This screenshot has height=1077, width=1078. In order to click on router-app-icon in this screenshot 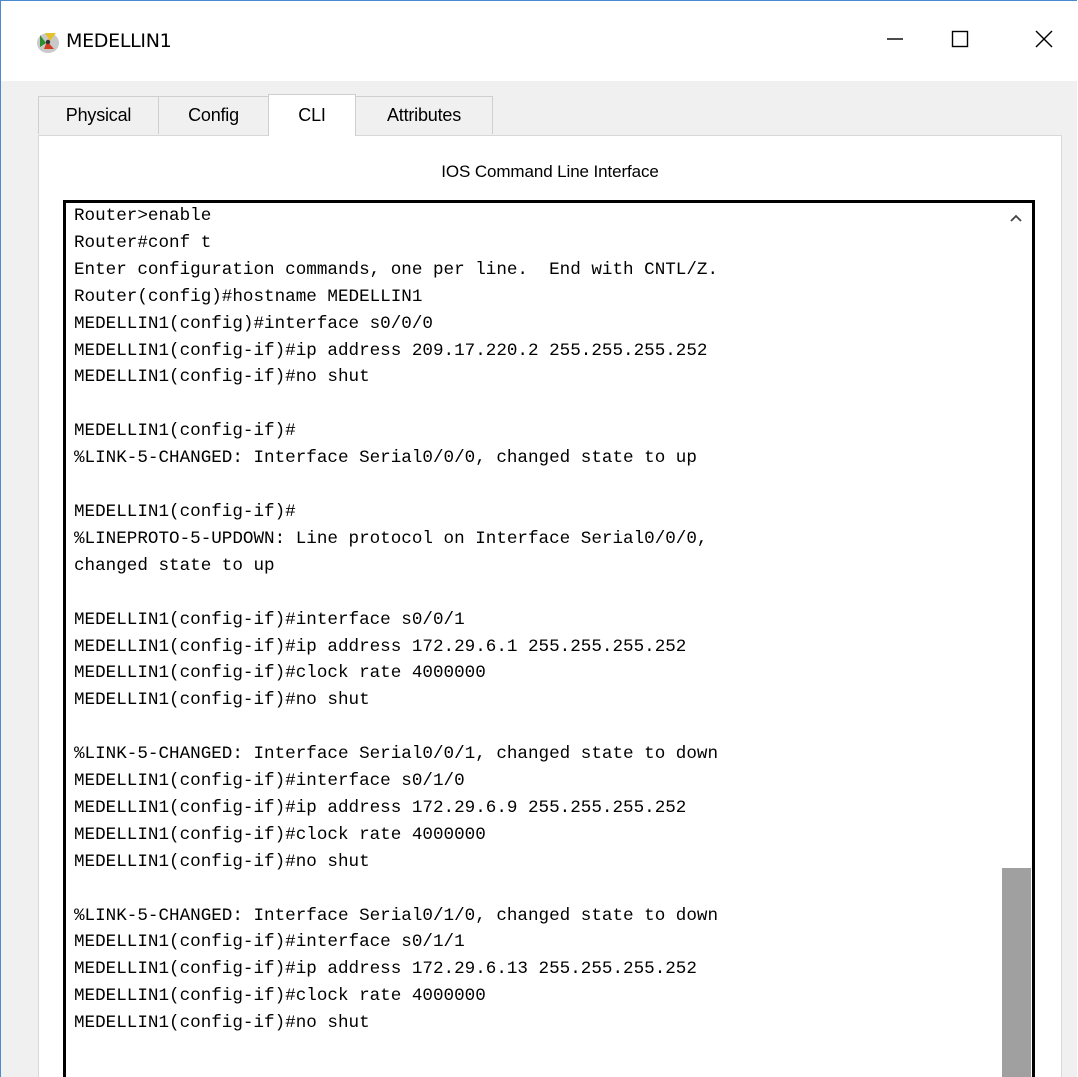, I will do `click(48, 42)`.